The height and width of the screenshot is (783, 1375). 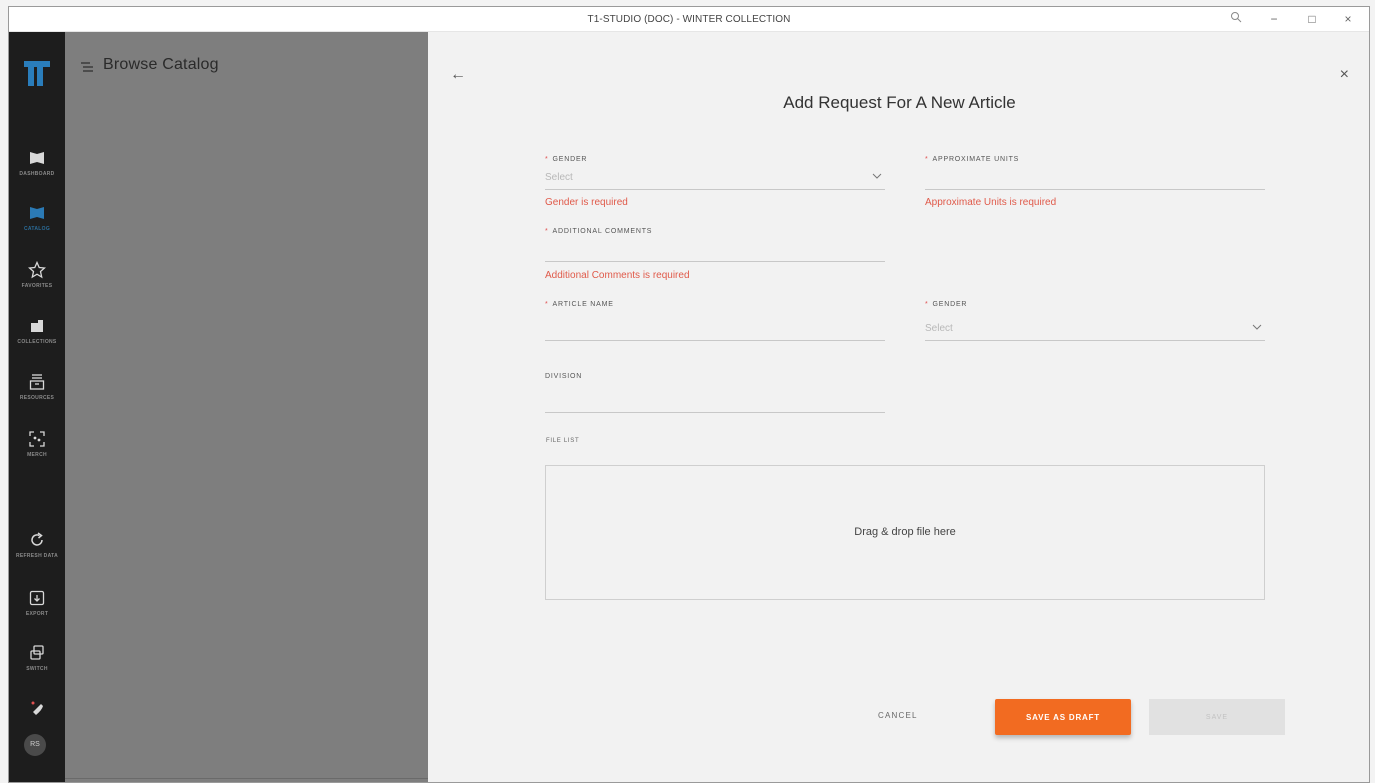 I want to click on division-field: DIVISION, so click(x=715, y=395).